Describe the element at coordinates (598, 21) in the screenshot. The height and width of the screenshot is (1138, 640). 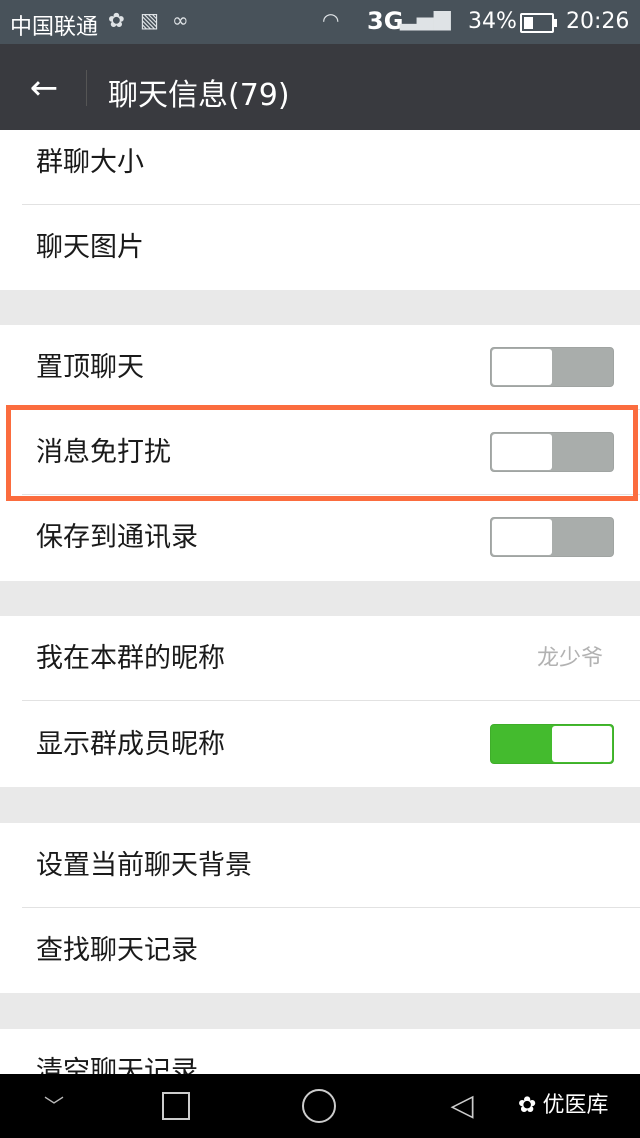
I see `clock: 20:26` at that location.